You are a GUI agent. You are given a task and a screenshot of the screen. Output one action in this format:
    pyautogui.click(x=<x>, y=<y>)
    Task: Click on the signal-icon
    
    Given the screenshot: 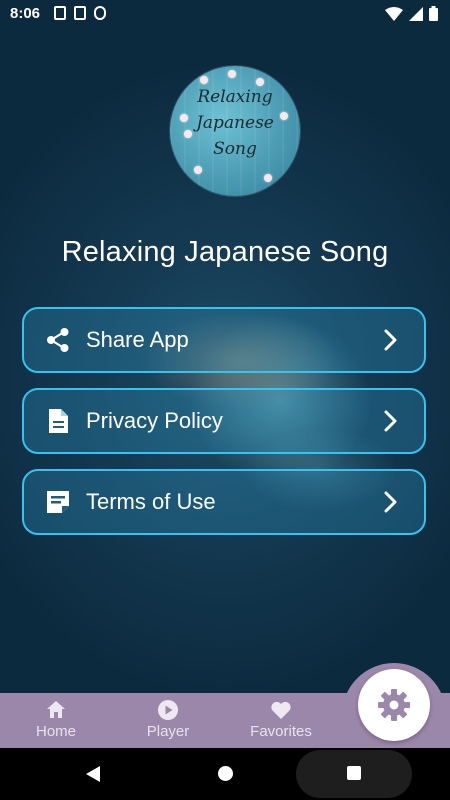 What is the action you would take?
    pyautogui.click(x=416, y=13)
    